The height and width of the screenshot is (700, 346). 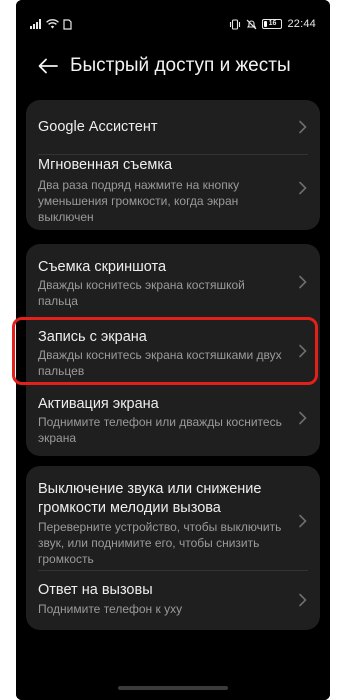 I want to click on battery-text: 16, so click(x=272, y=23).